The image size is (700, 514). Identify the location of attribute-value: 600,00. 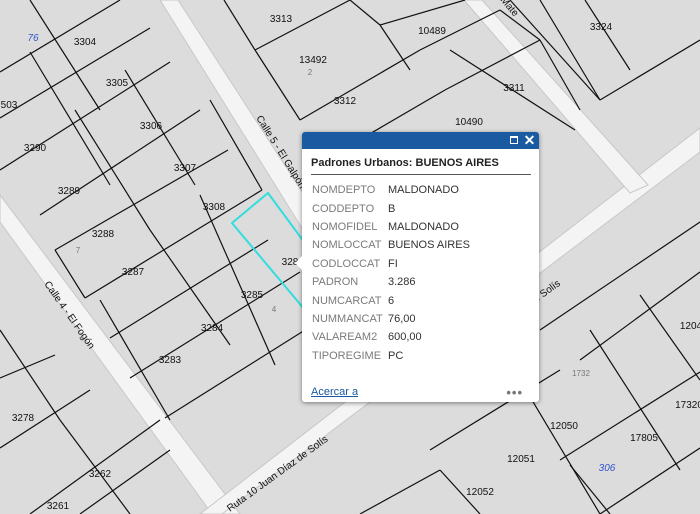
(405, 337).